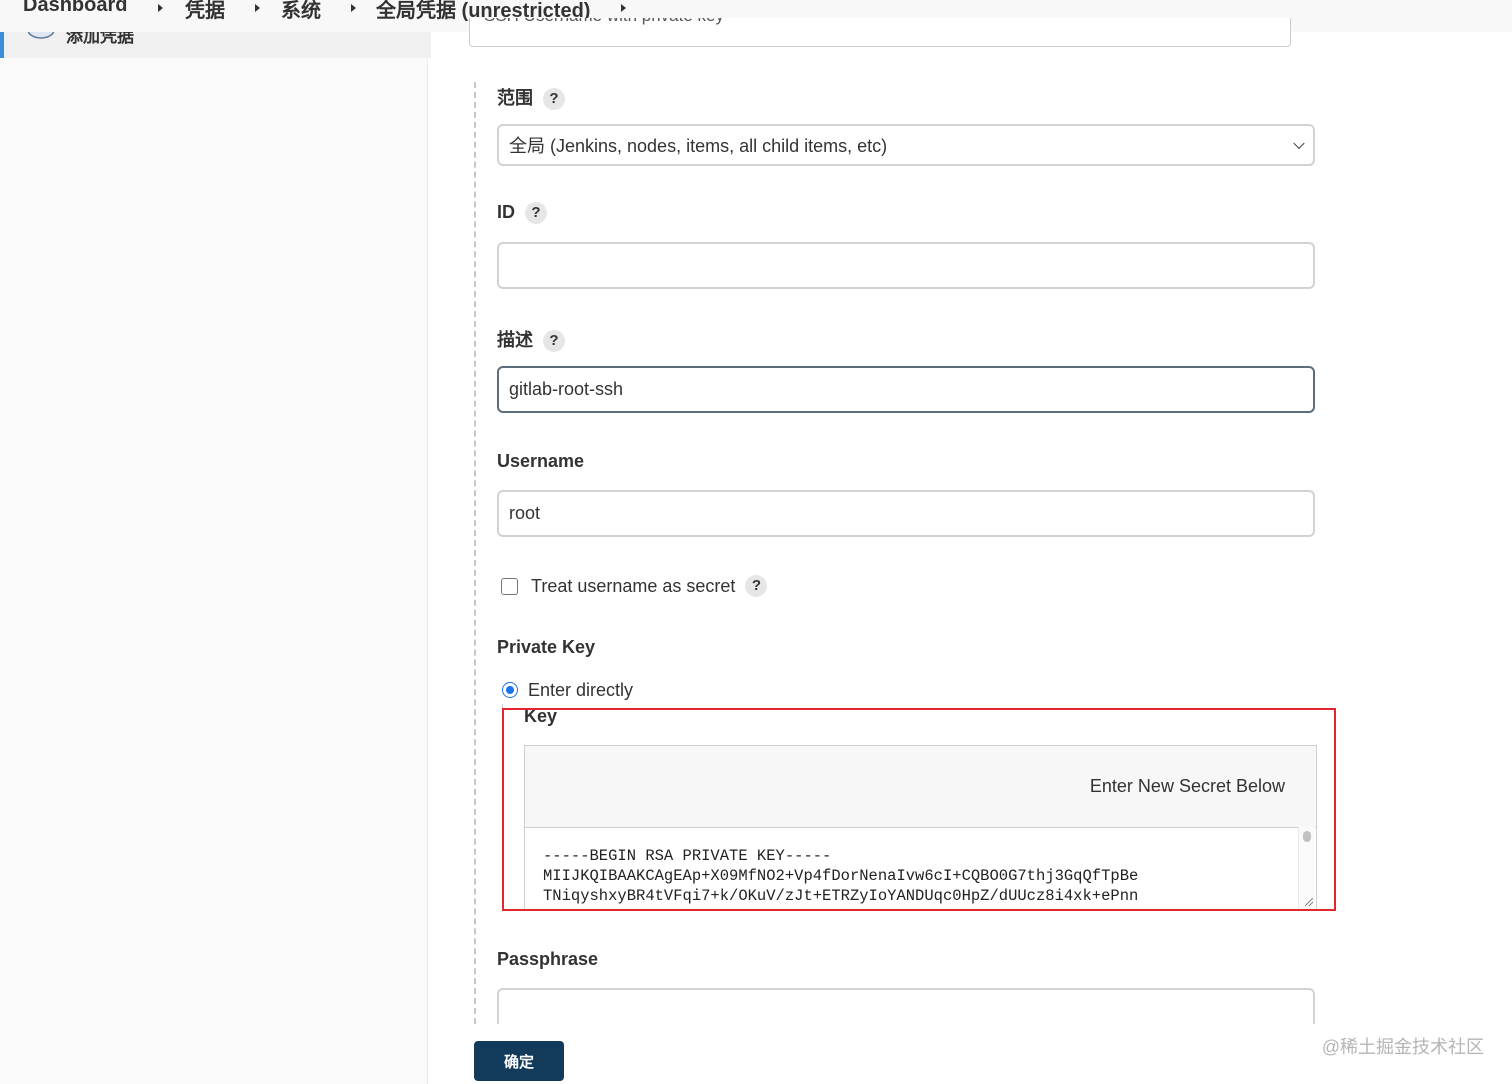 The width and height of the screenshot is (1512, 1084). What do you see at coordinates (546, 647) in the screenshot?
I see `private-key-label: Private Key` at bounding box center [546, 647].